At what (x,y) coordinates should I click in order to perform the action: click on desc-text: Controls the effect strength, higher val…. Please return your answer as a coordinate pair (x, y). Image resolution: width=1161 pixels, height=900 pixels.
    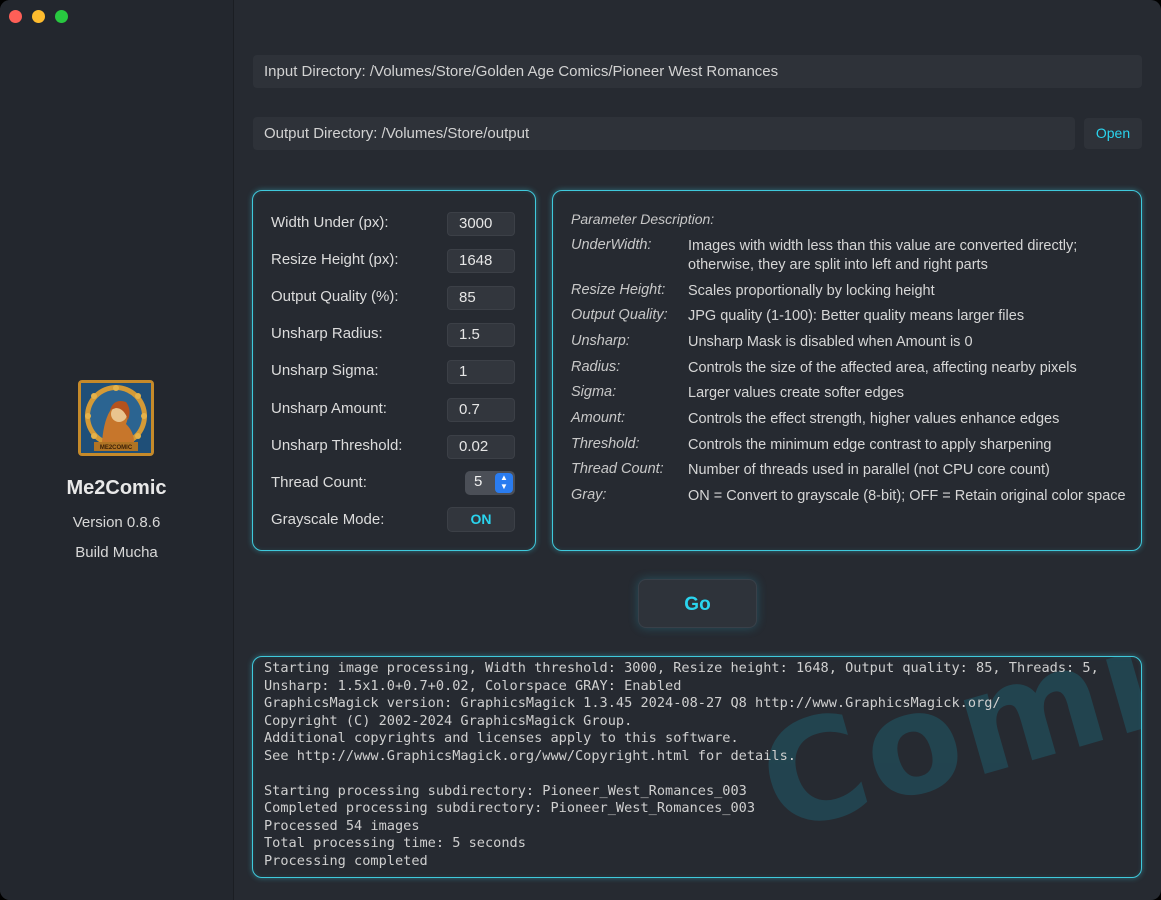
    Looking at the image, I should click on (874, 419).